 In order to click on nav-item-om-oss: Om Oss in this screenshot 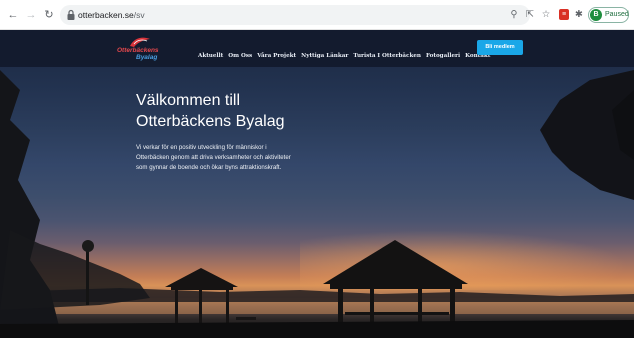, I will do `click(240, 56)`.